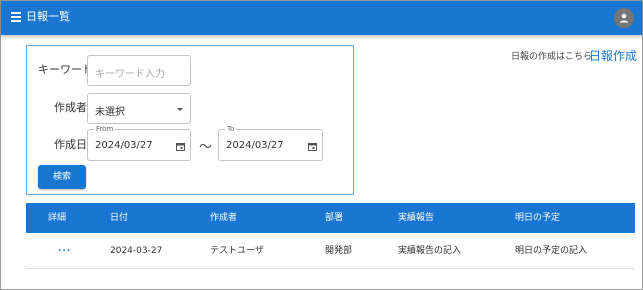  Describe the element at coordinates (430, 251) in the screenshot. I see `row-report: 実績報告の記入` at that location.